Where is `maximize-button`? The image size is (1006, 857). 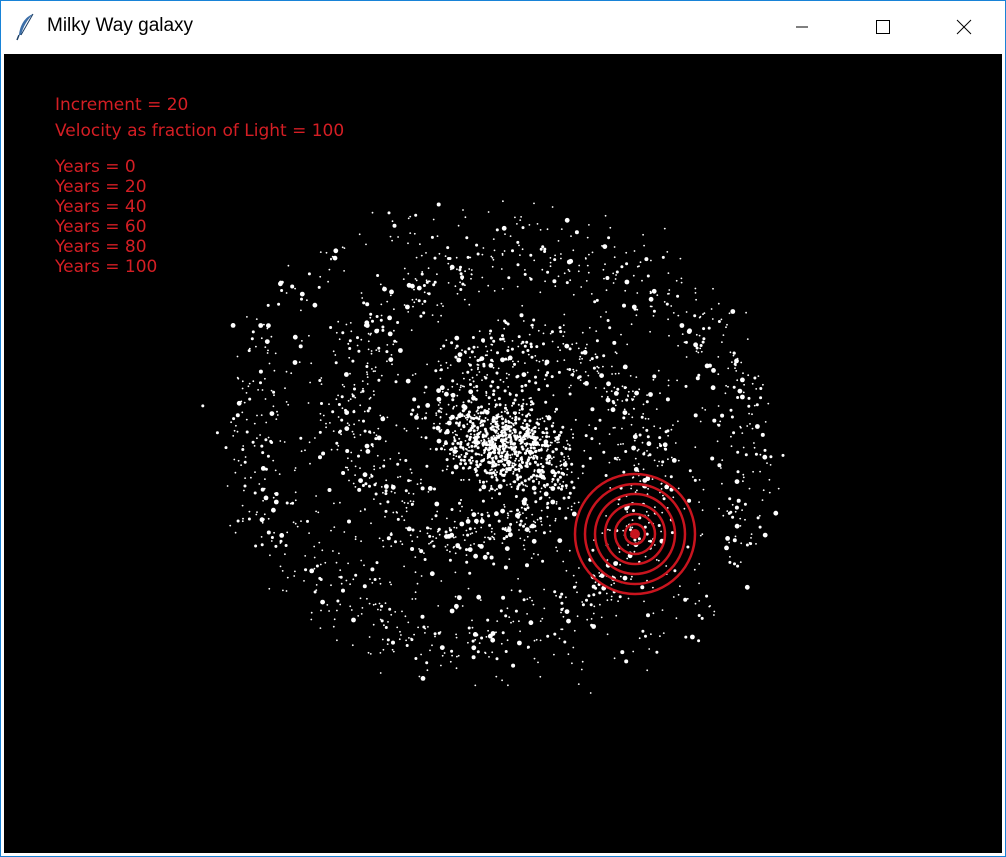
maximize-button is located at coordinates (883, 27).